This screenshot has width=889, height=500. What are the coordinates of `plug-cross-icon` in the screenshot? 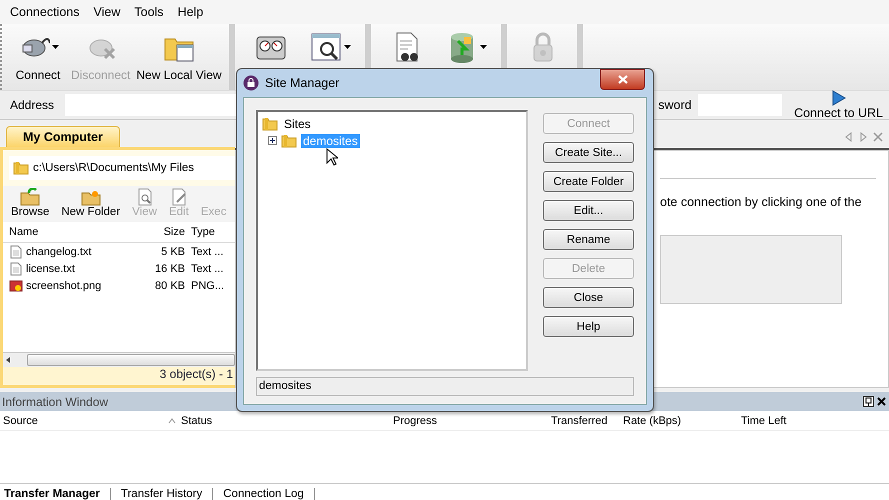 It's located at (102, 50).